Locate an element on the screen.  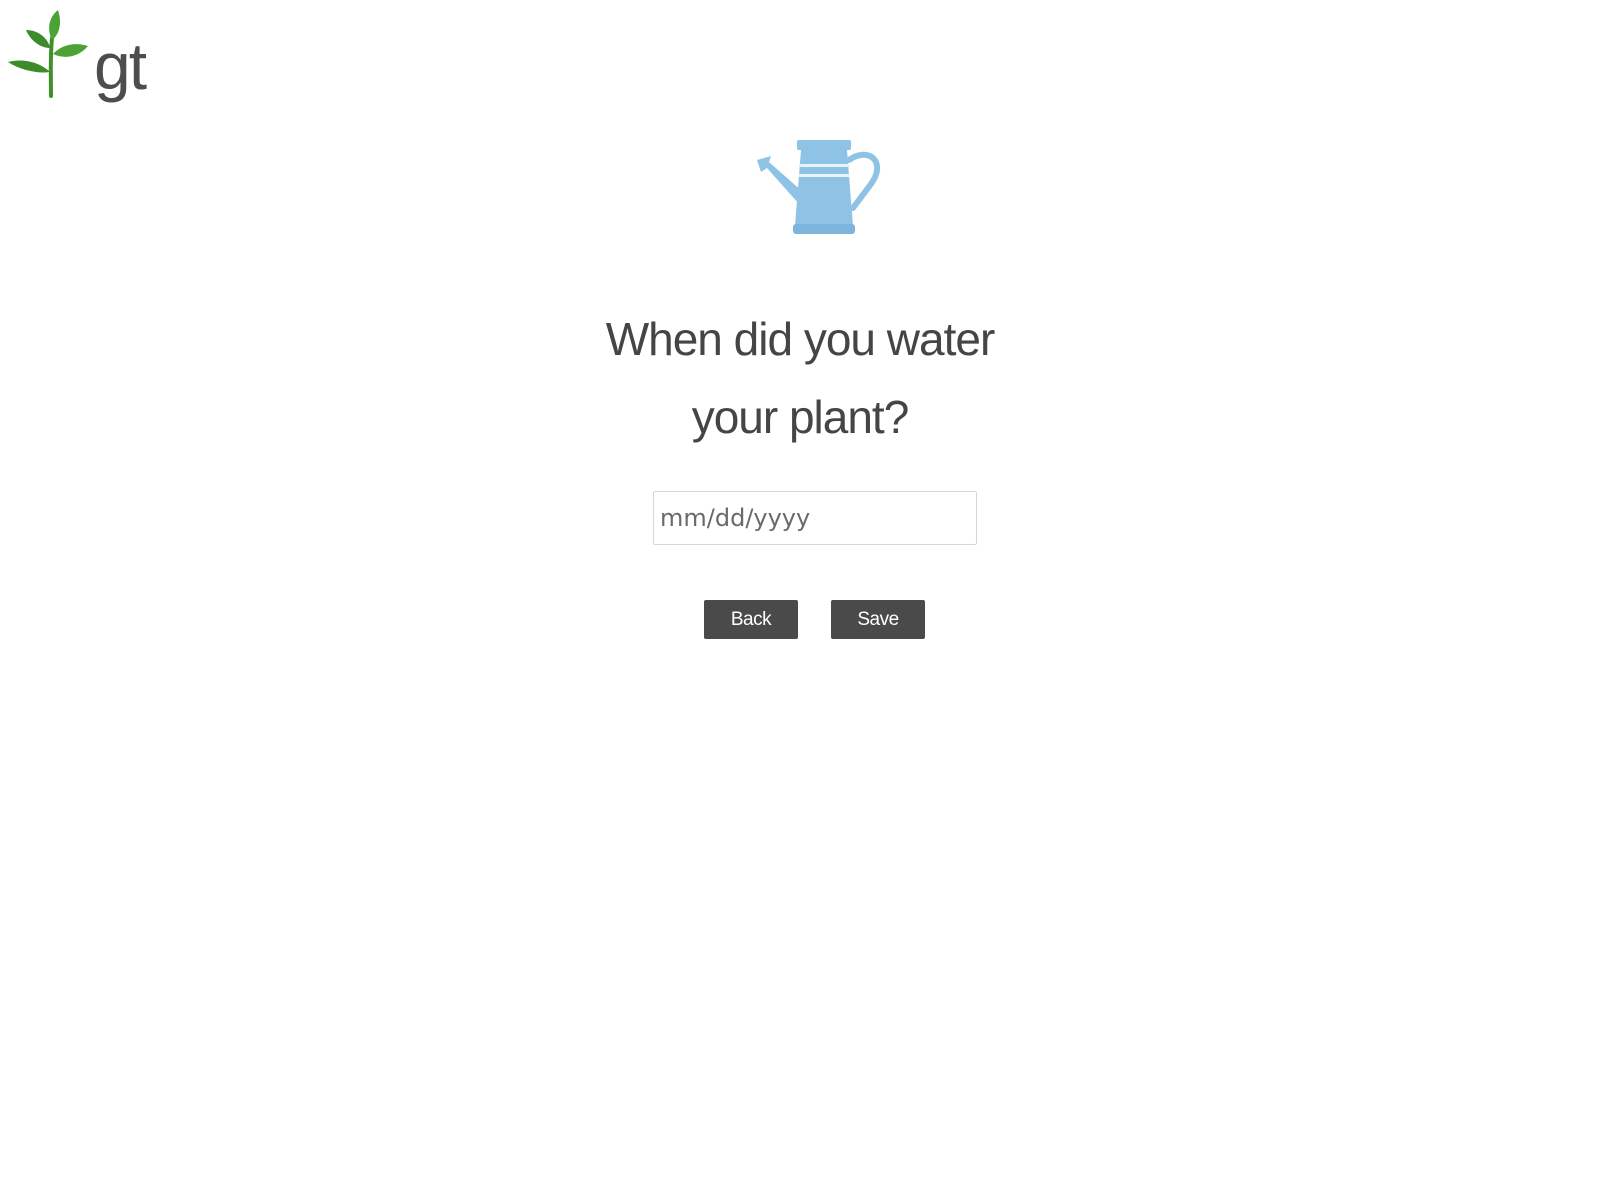
page-title: When did you water your plant? is located at coordinates (800, 378).